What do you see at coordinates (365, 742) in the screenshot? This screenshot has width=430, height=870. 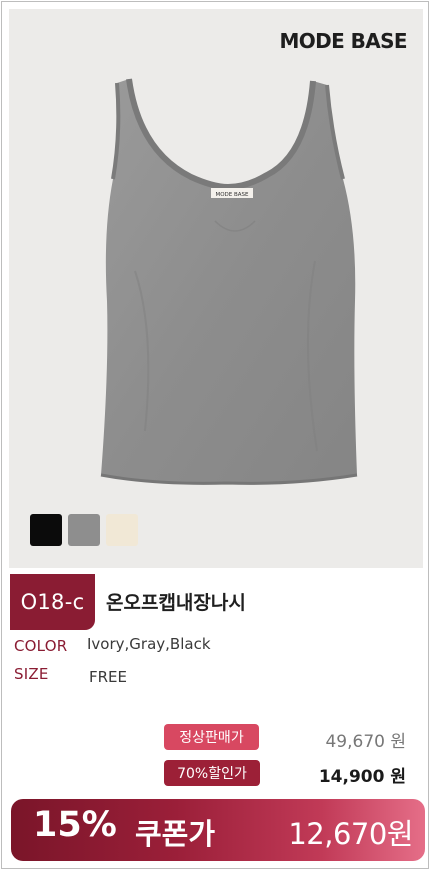 I see `regular-price: 49,670 원` at bounding box center [365, 742].